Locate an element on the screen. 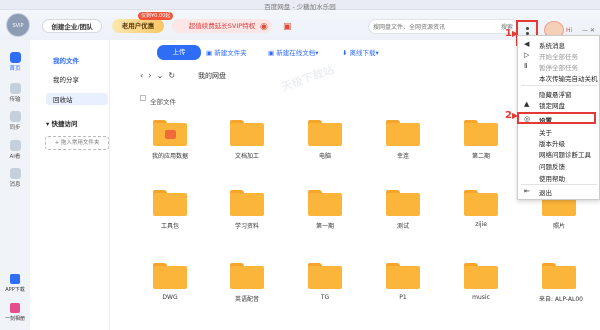  menu-item-lock: 锁定网盘 is located at coordinates (552, 105).